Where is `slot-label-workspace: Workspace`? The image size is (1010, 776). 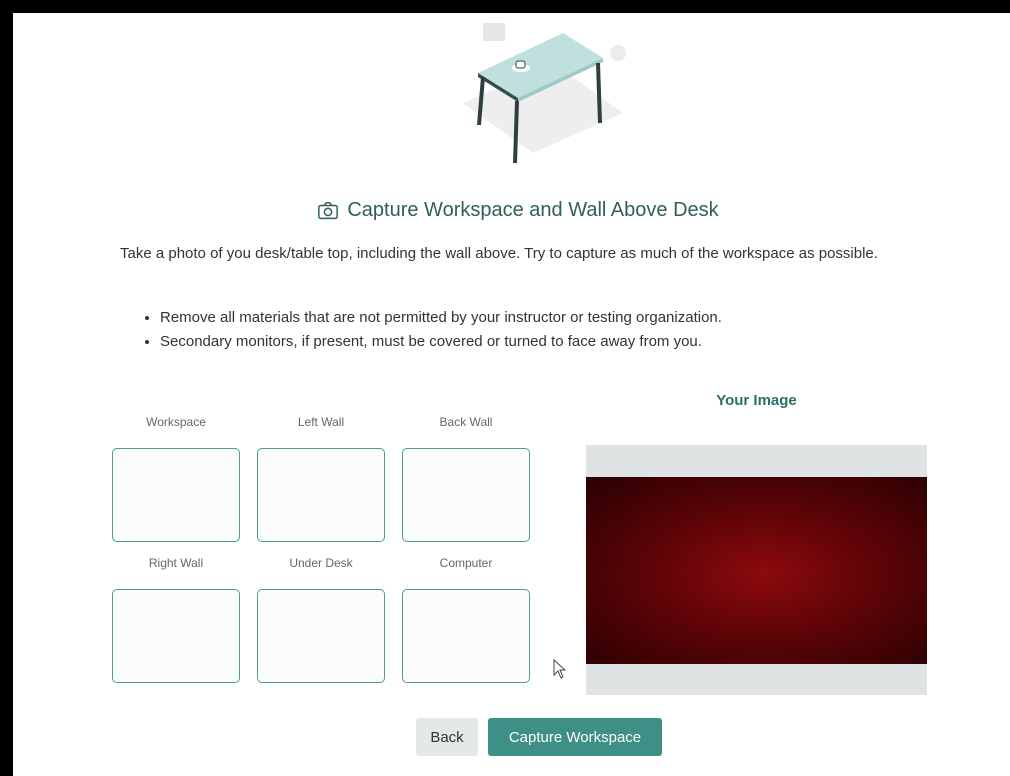
slot-label-workspace: Workspace is located at coordinates (176, 422).